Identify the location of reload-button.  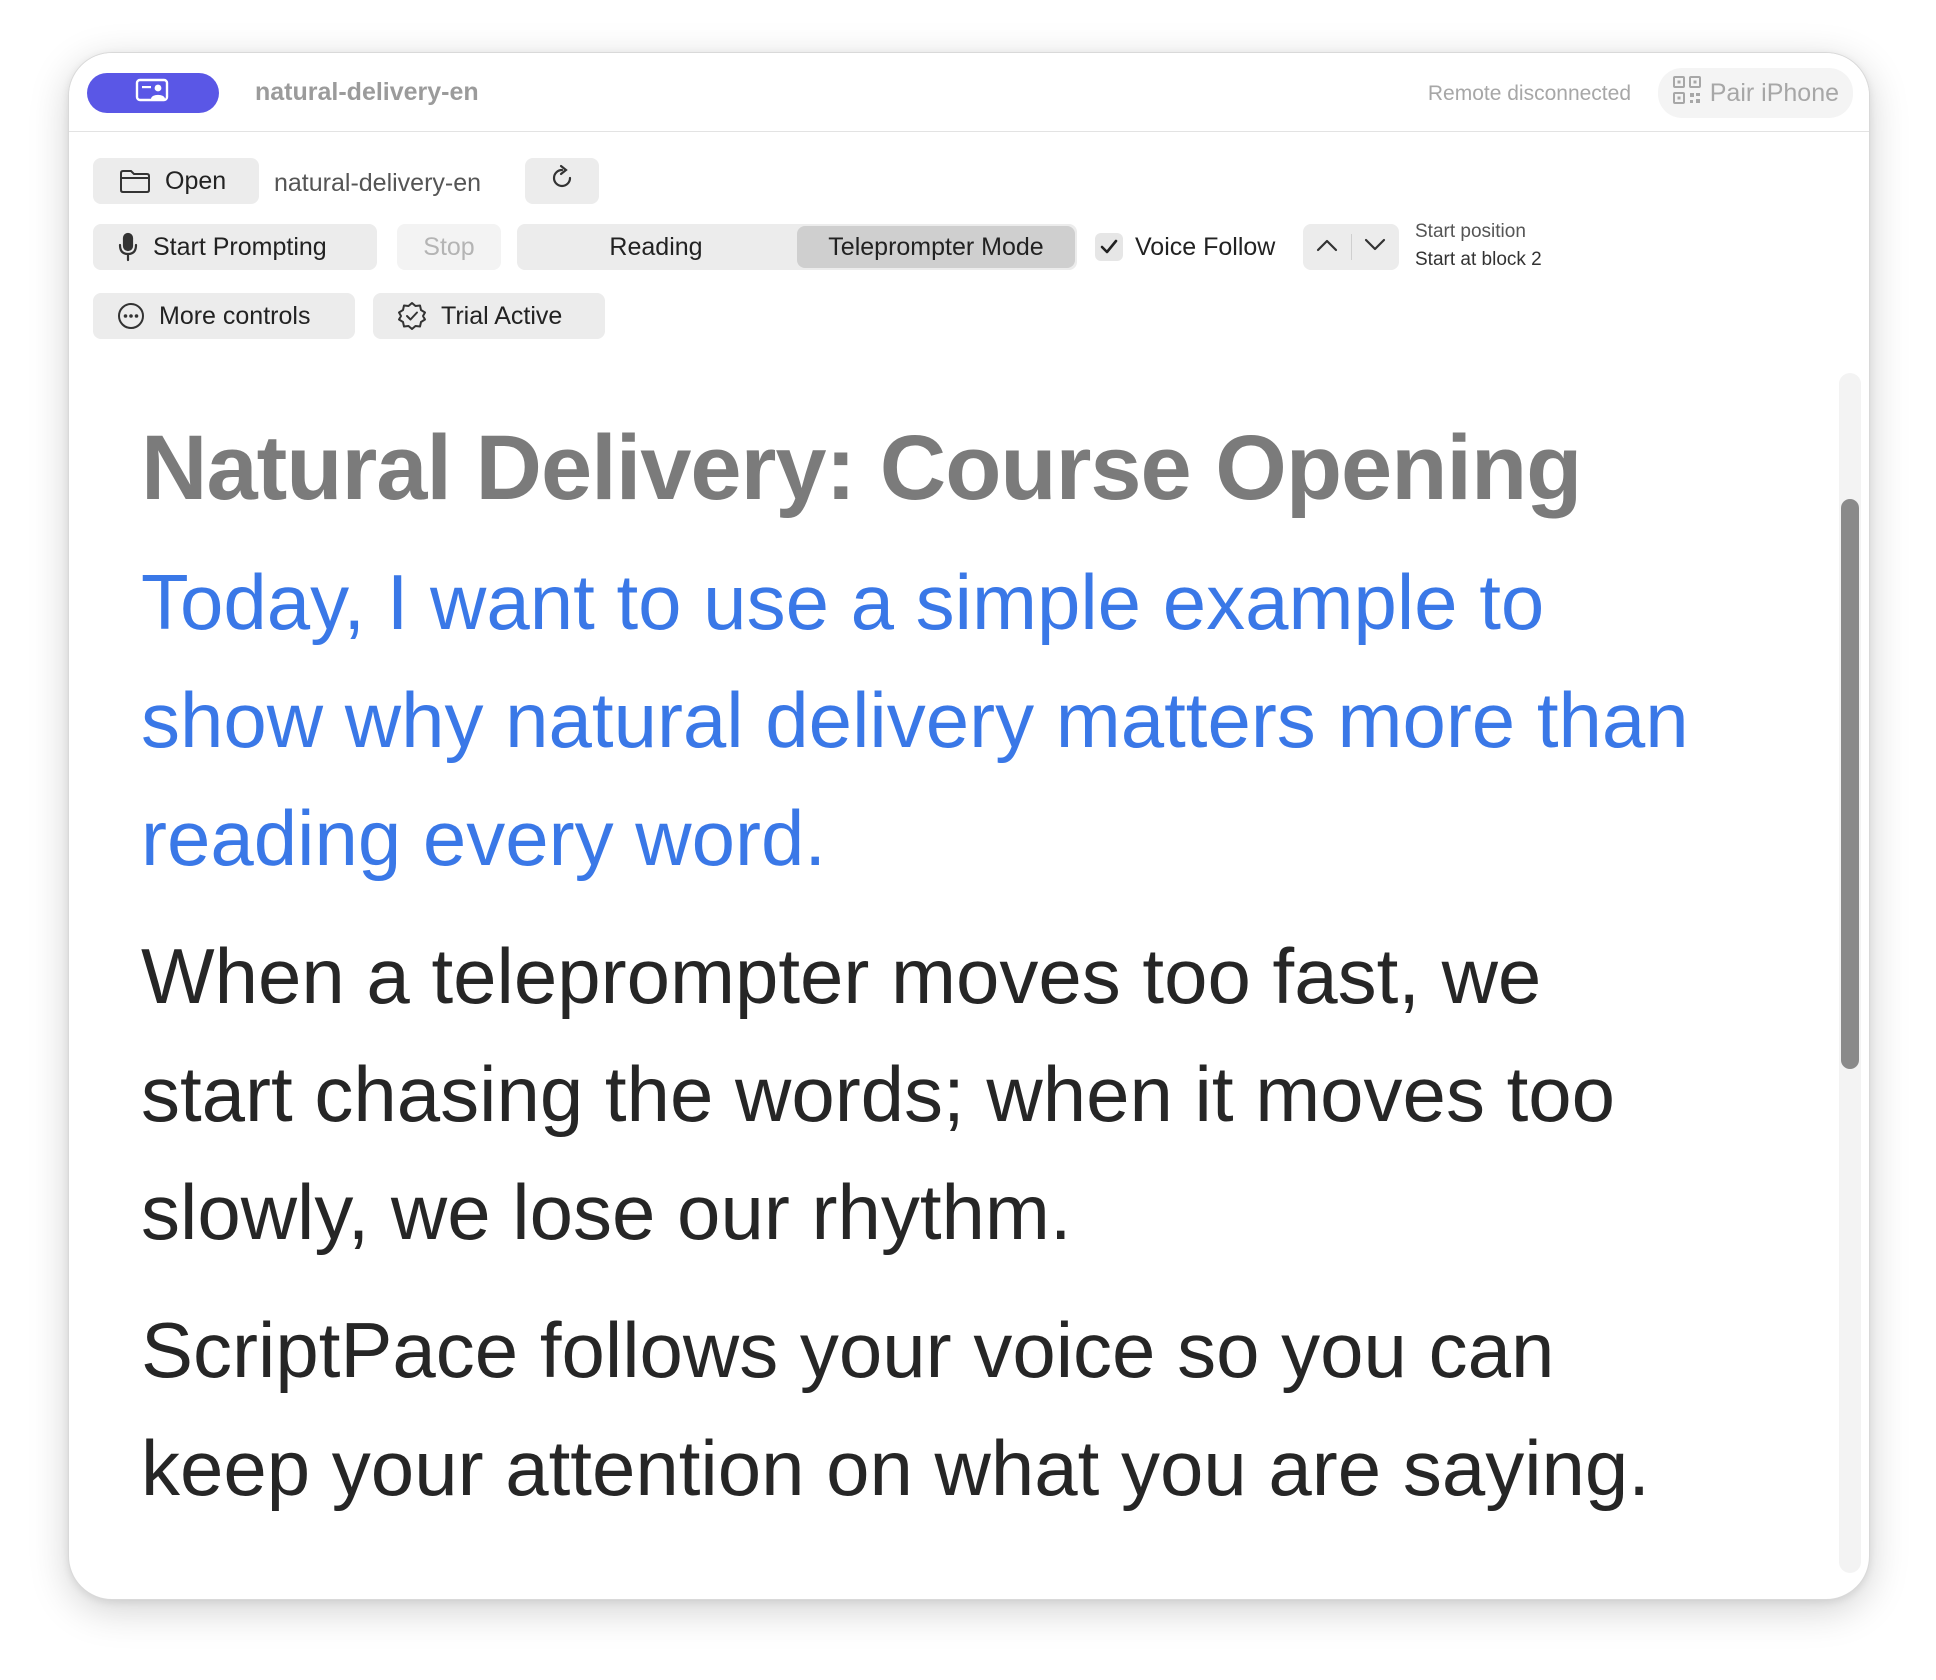
(562, 181).